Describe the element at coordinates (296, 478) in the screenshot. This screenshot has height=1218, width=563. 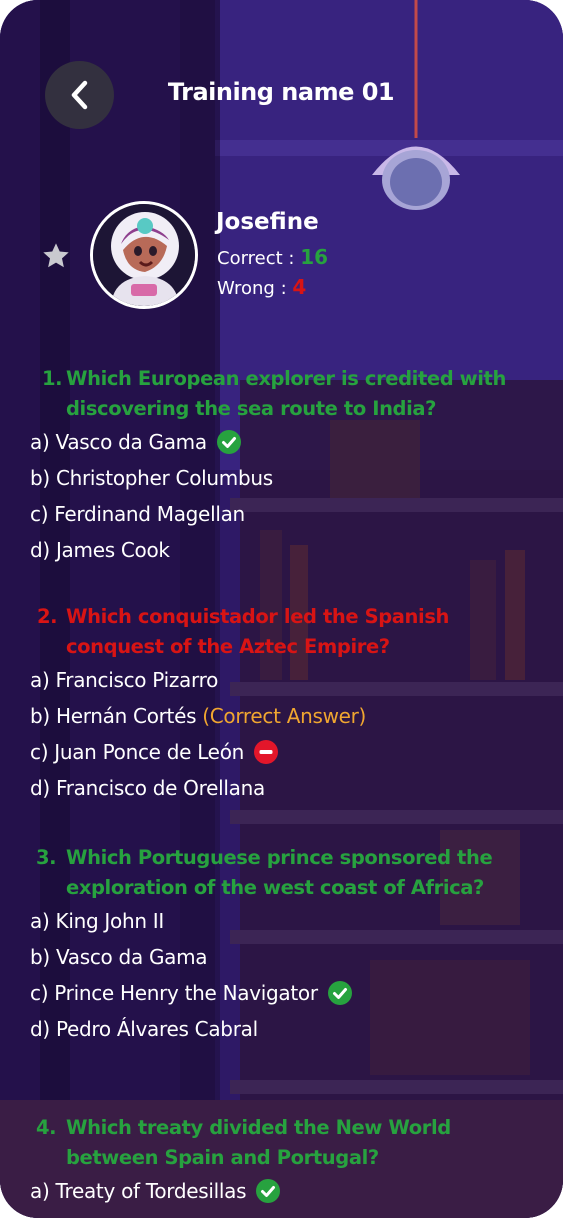
I see `q1-option-b: b) Christopher Columbus` at that location.